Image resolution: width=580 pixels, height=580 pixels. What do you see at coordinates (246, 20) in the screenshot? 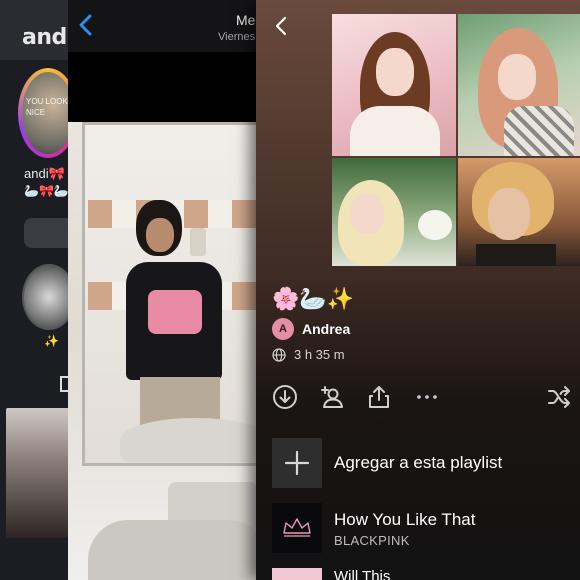
I see `chat-title: Me` at bounding box center [246, 20].